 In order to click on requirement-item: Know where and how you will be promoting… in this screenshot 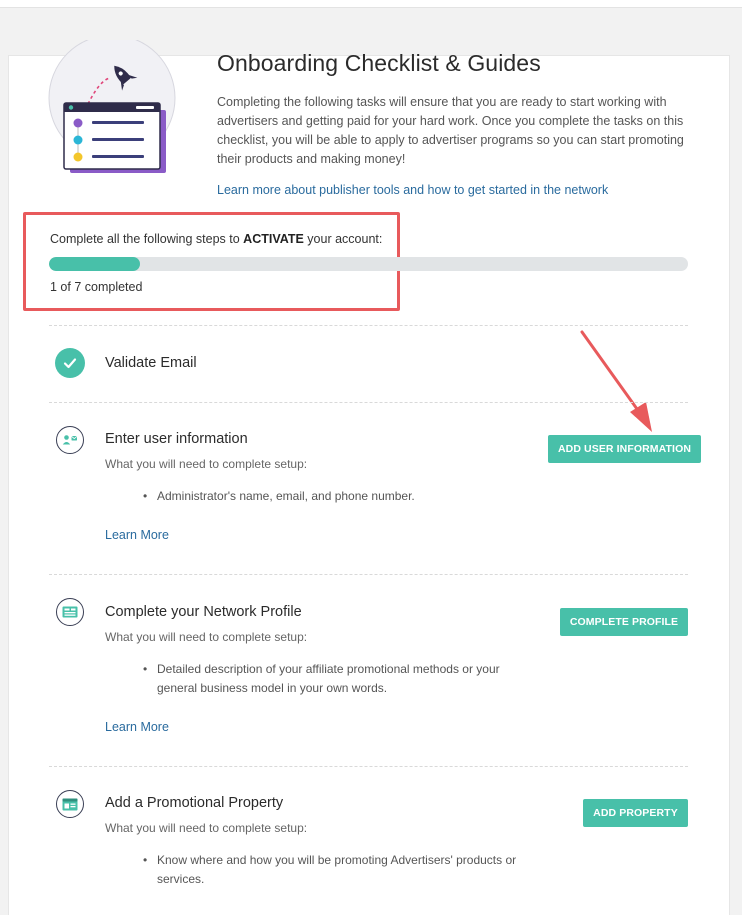, I will do `click(335, 870)`.